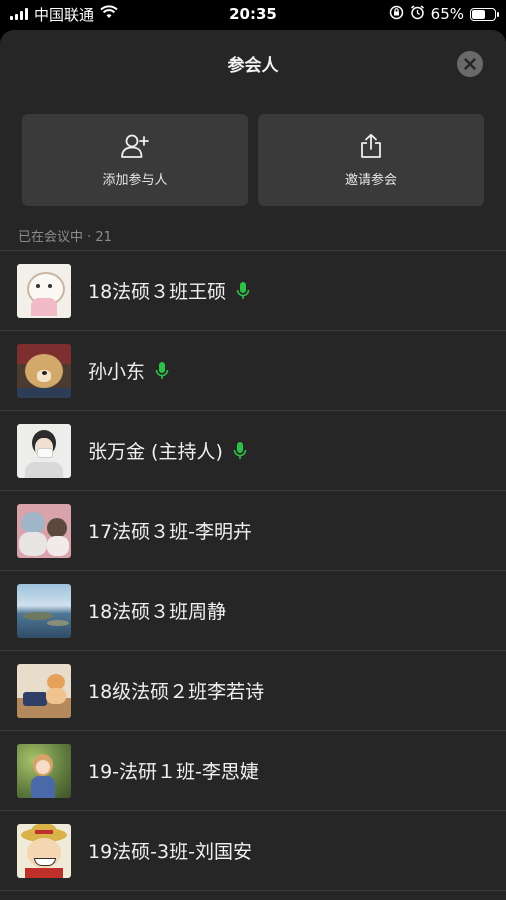 The image size is (506, 900). I want to click on participant-row: 17法硕３班-李明卉, so click(253, 531).